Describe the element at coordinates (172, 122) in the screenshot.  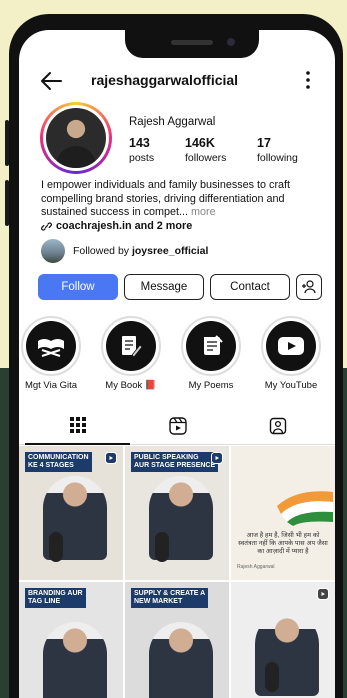
I see `display-name: Rajesh Aggarwal` at that location.